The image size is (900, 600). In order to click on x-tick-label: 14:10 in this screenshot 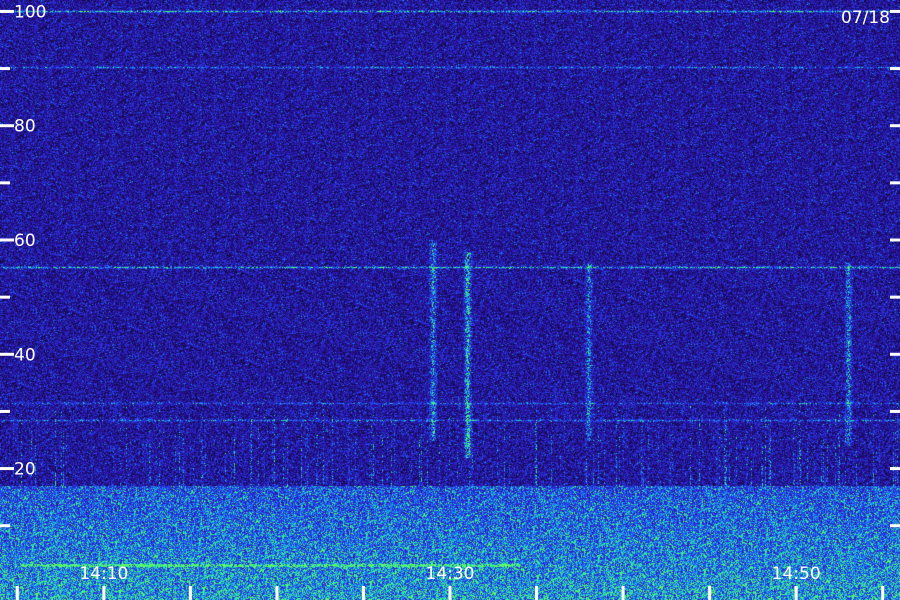, I will do `click(103, 574)`.